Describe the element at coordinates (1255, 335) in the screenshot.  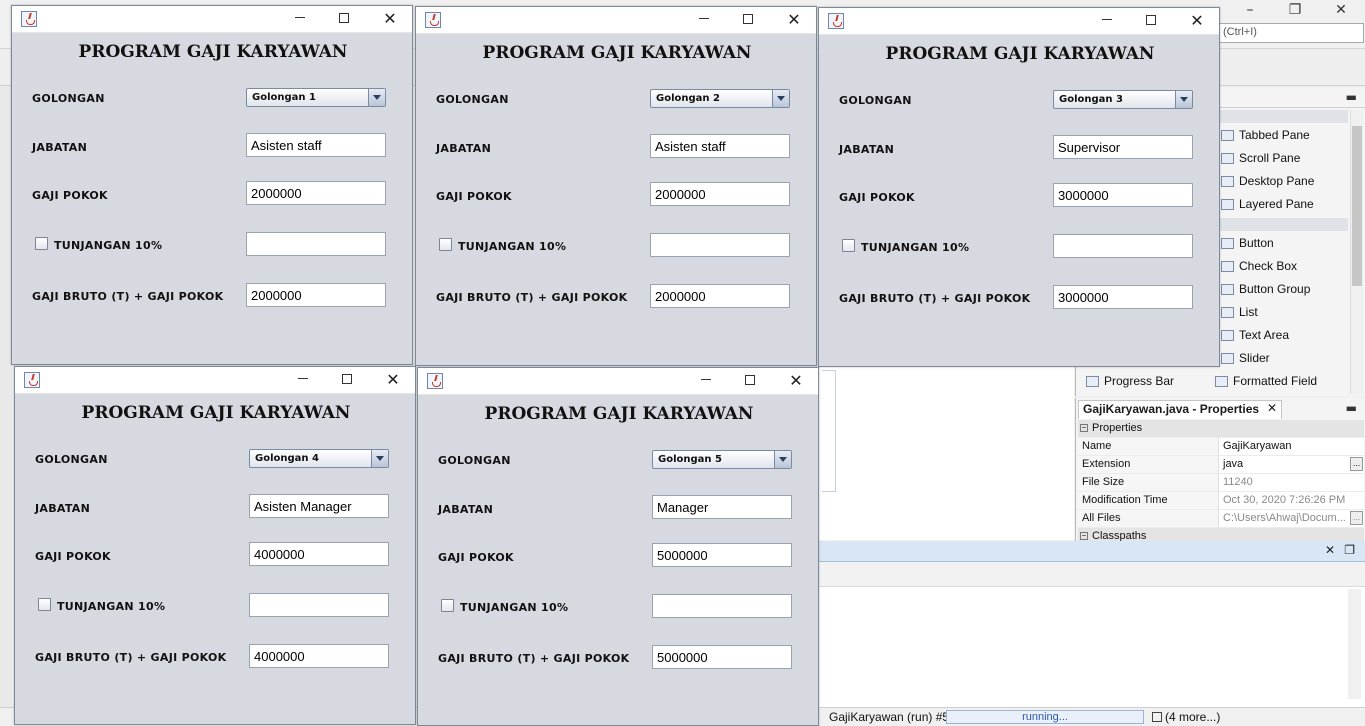
I see `palette-item: Text Area` at that location.